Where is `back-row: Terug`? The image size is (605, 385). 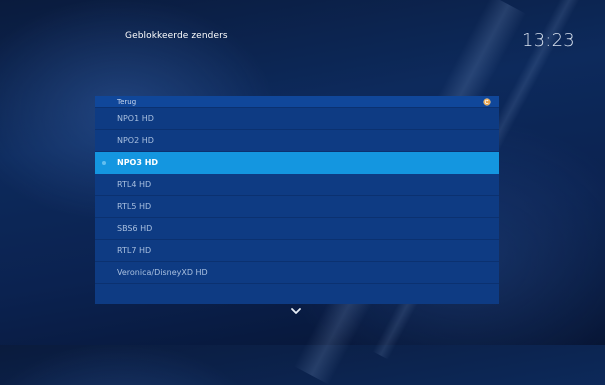
back-row: Terug is located at coordinates (297, 102).